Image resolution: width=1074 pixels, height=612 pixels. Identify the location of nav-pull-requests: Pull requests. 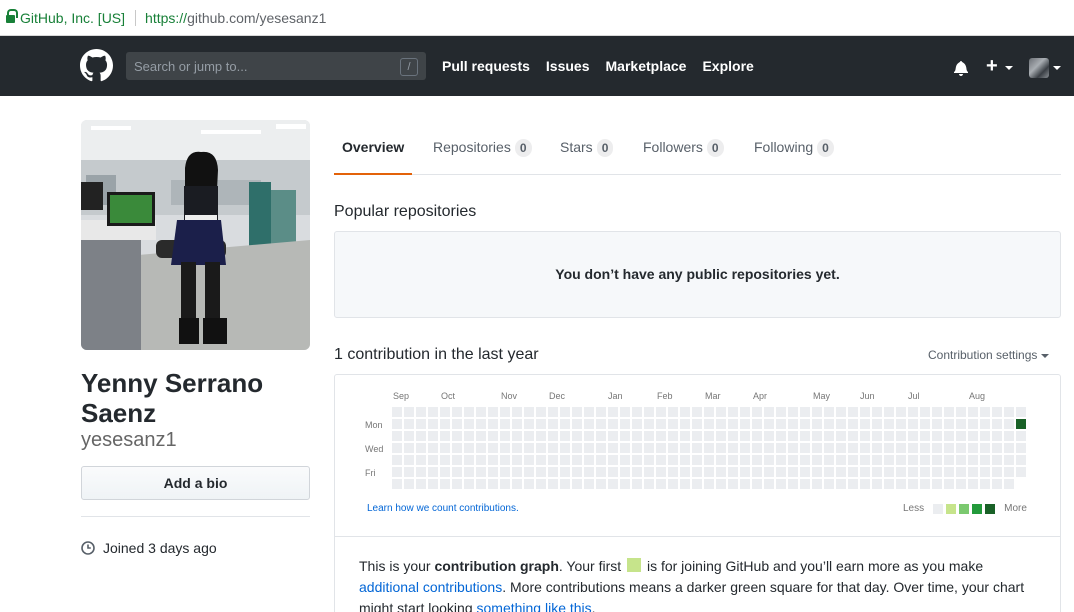
(486, 66).